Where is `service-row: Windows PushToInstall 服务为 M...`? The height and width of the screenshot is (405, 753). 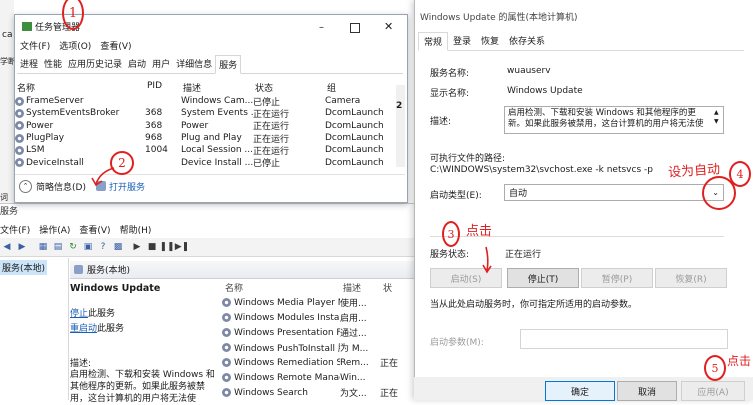 service-row: Windows PushToInstall 服务为 M... is located at coordinates (321, 347).